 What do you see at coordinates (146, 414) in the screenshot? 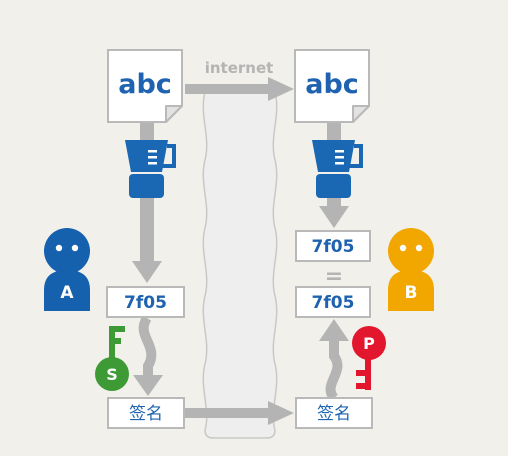
I see `sender-signature-text: 签名` at bounding box center [146, 414].